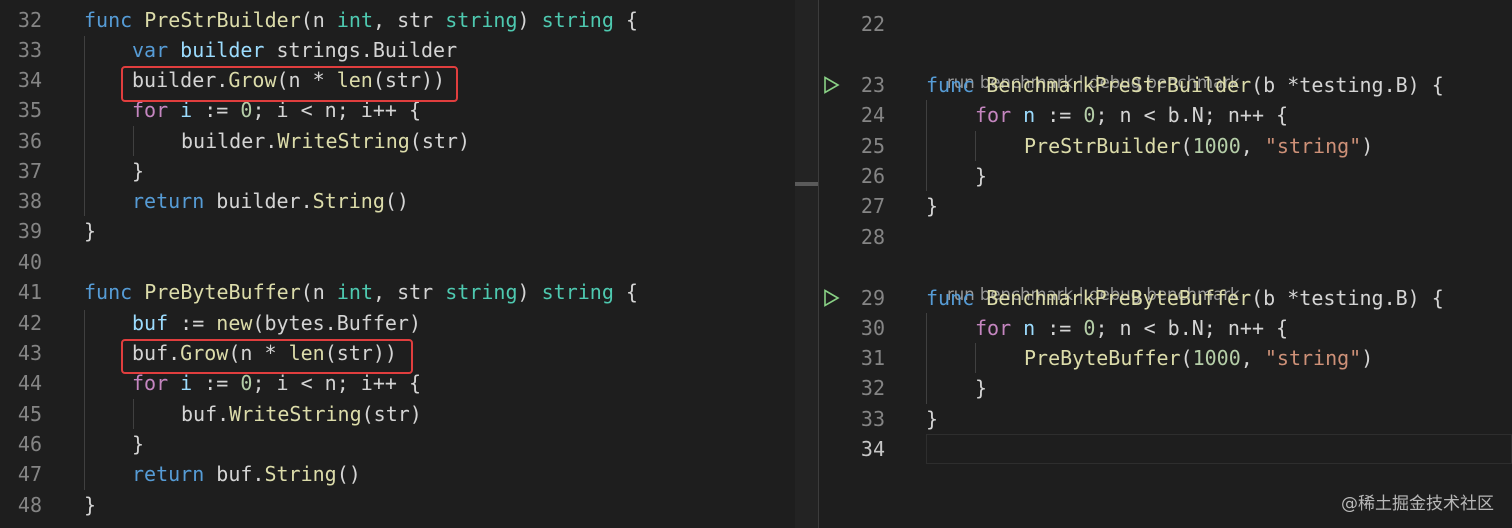 Image resolution: width=1512 pixels, height=528 pixels. I want to click on line-number: 23, so click(872, 85).